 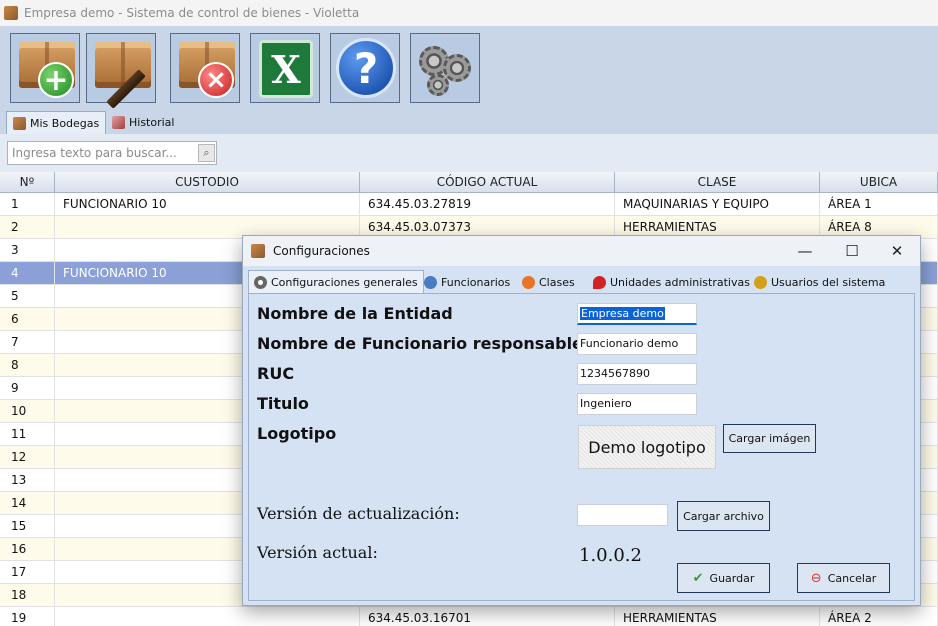 I want to click on table-cell: 13, so click(x=27, y=480).